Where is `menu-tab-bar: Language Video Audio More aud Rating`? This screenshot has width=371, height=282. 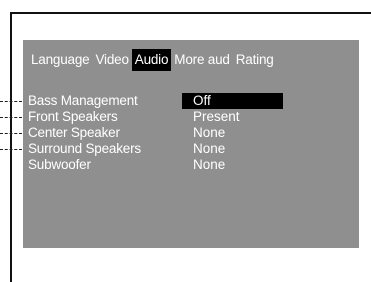
menu-tab-bar: Language Video Audio More aud Rating is located at coordinates (152, 60).